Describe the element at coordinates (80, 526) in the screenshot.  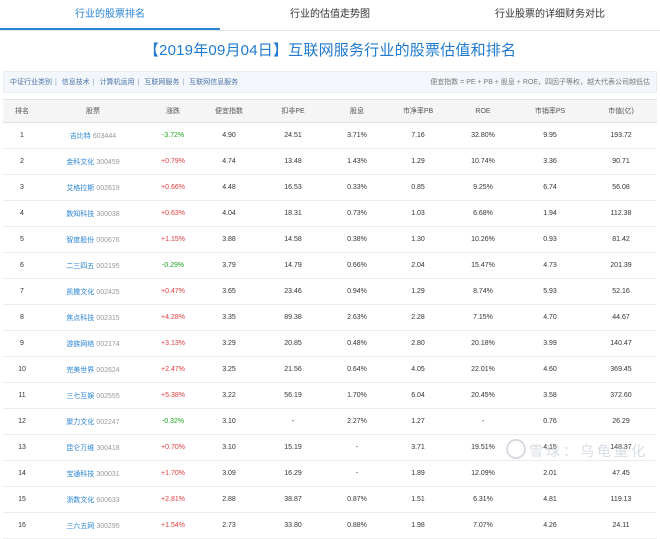
I see `stock-name-link: 三六五网` at that location.